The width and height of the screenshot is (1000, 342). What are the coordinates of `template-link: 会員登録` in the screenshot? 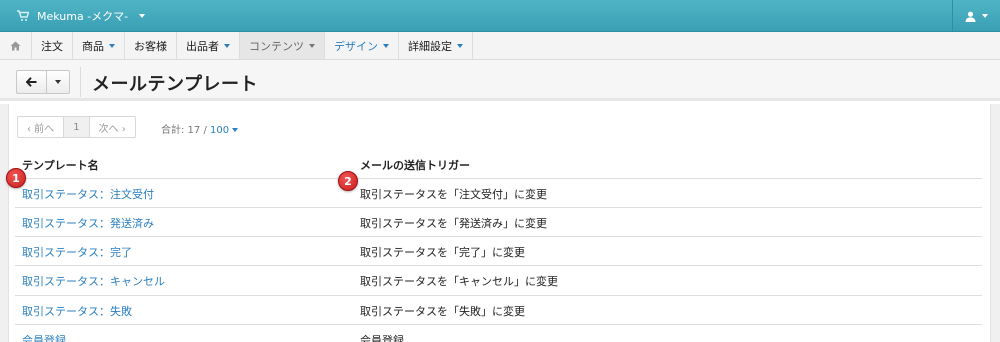 It's located at (44, 337).